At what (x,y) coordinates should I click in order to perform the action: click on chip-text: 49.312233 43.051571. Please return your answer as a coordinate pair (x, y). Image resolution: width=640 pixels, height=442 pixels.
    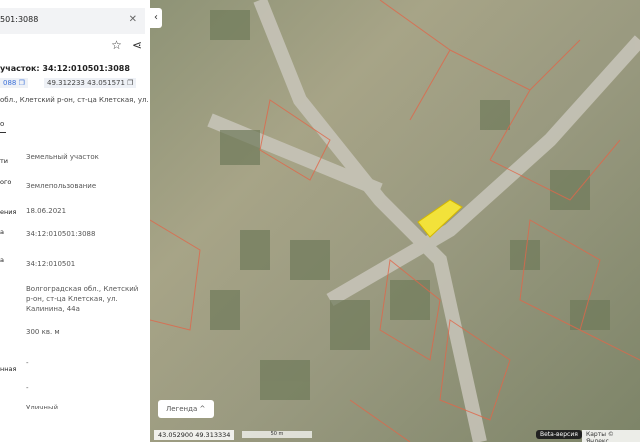
    Looking at the image, I should click on (86, 83).